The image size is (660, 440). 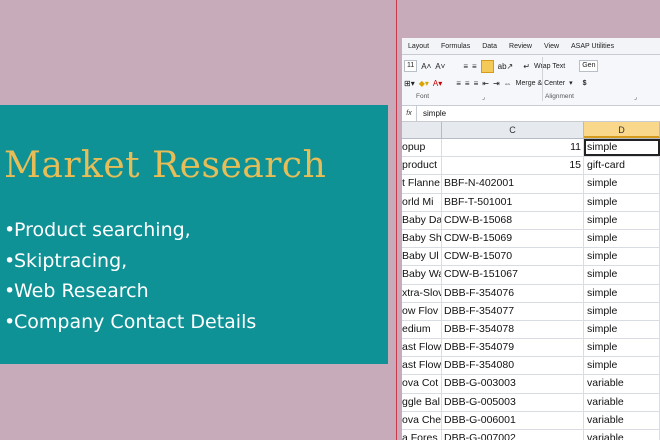 I want to click on table-row: ast Flow DBB-F-354080 simple, so click(x=531, y=366).